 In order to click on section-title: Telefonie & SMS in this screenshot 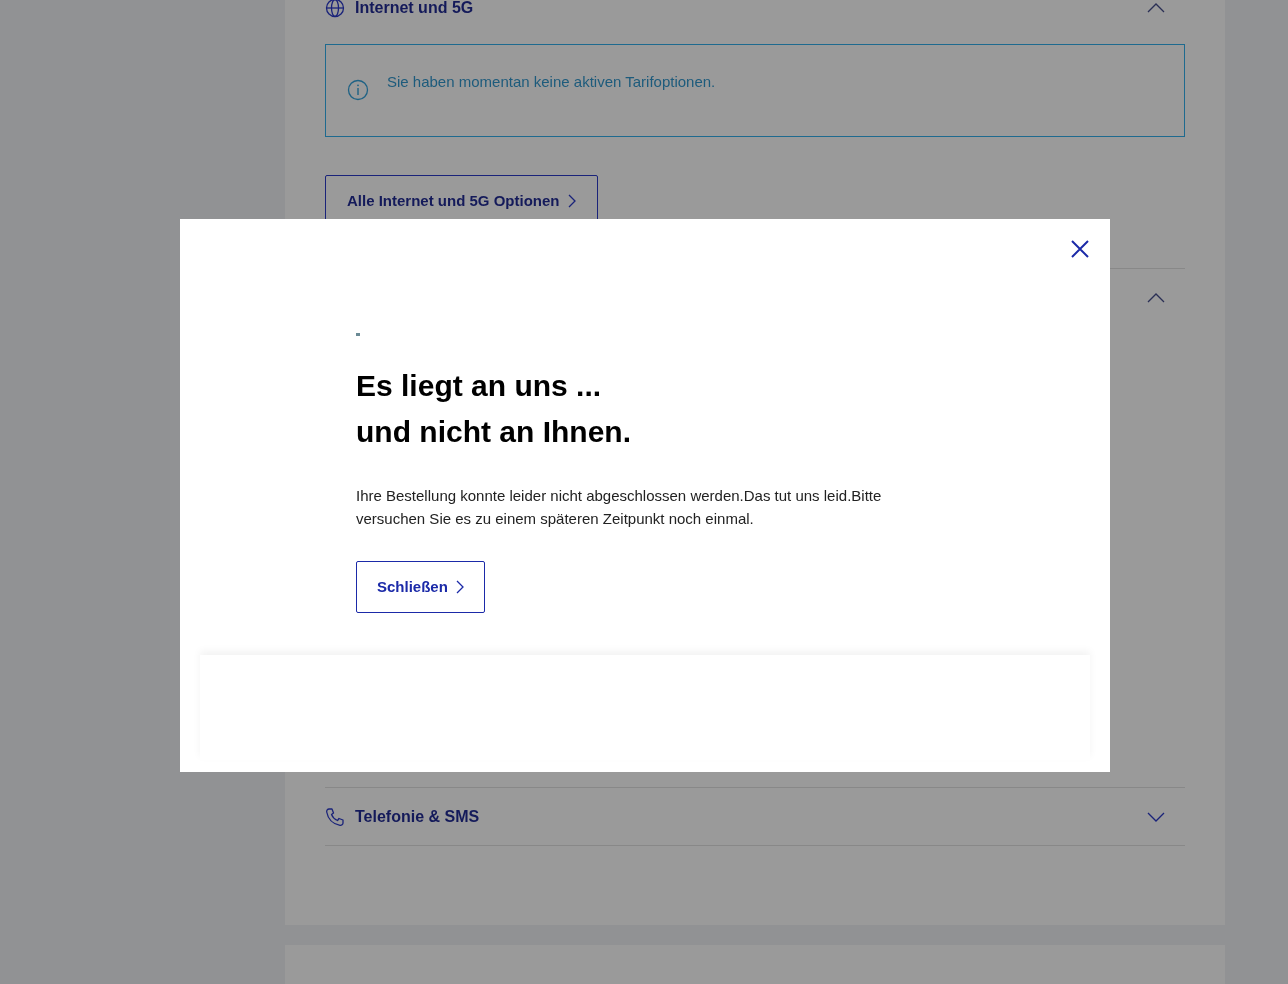, I will do `click(417, 816)`.